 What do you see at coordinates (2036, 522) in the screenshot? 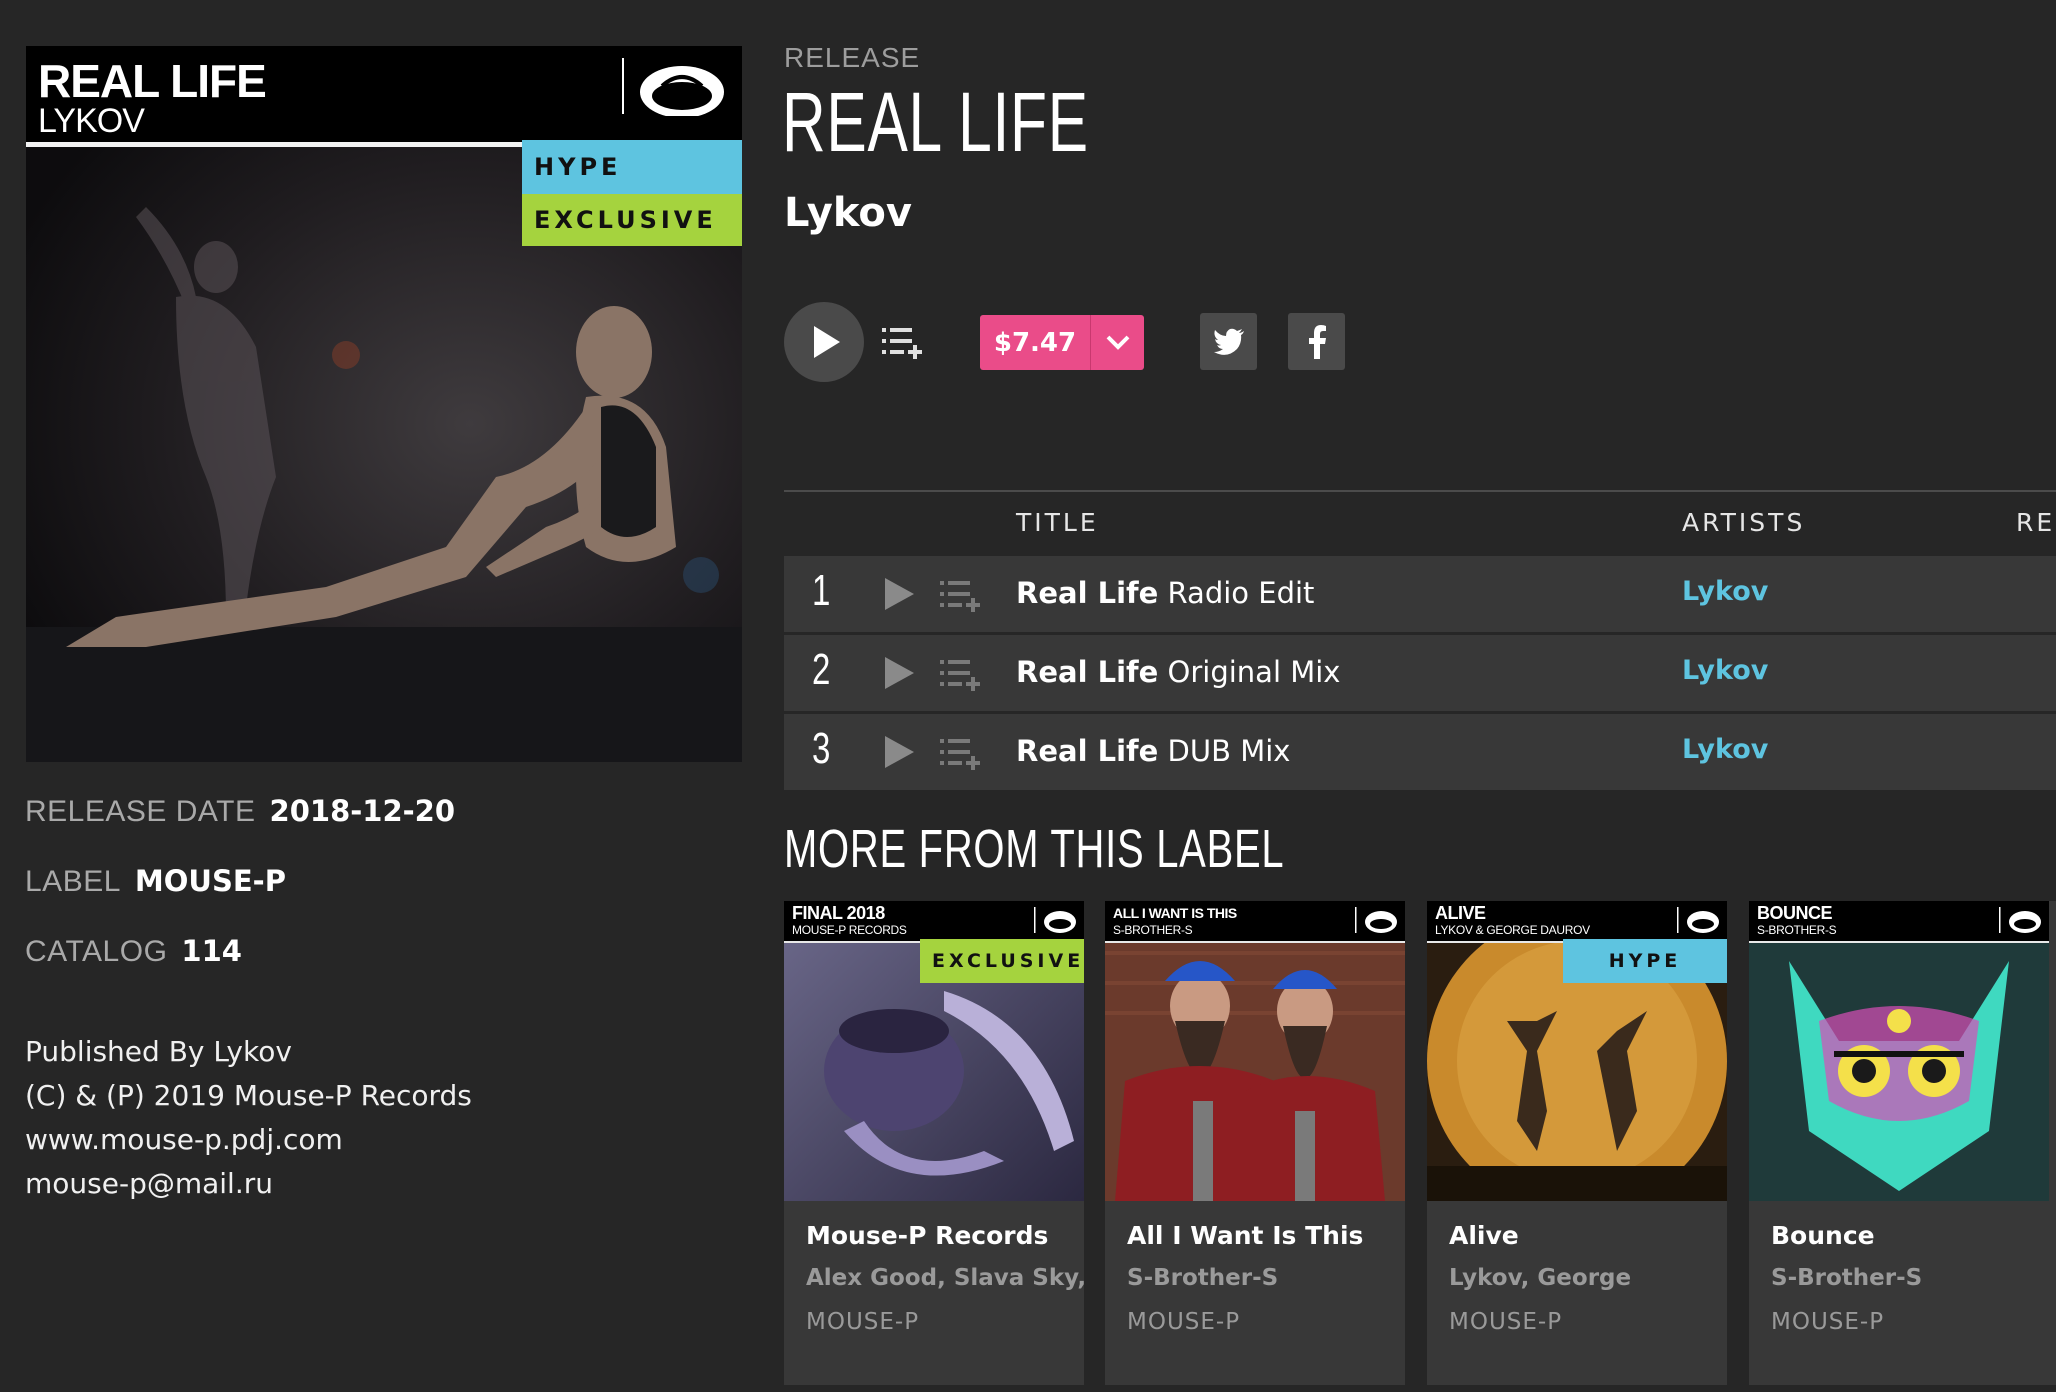
I see `remixers-column-header: REM` at bounding box center [2036, 522].